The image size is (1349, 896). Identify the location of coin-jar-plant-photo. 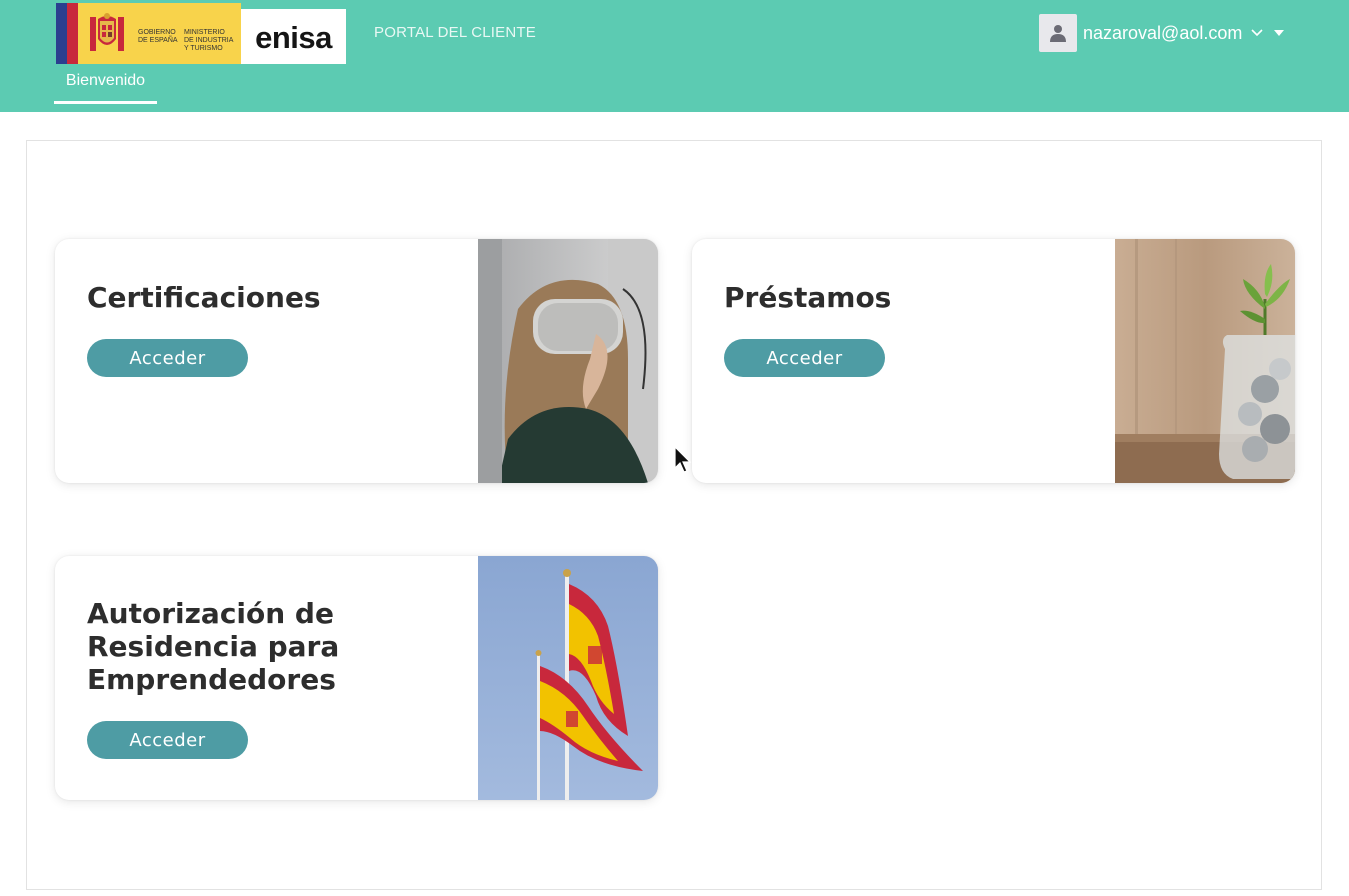
(1205, 361).